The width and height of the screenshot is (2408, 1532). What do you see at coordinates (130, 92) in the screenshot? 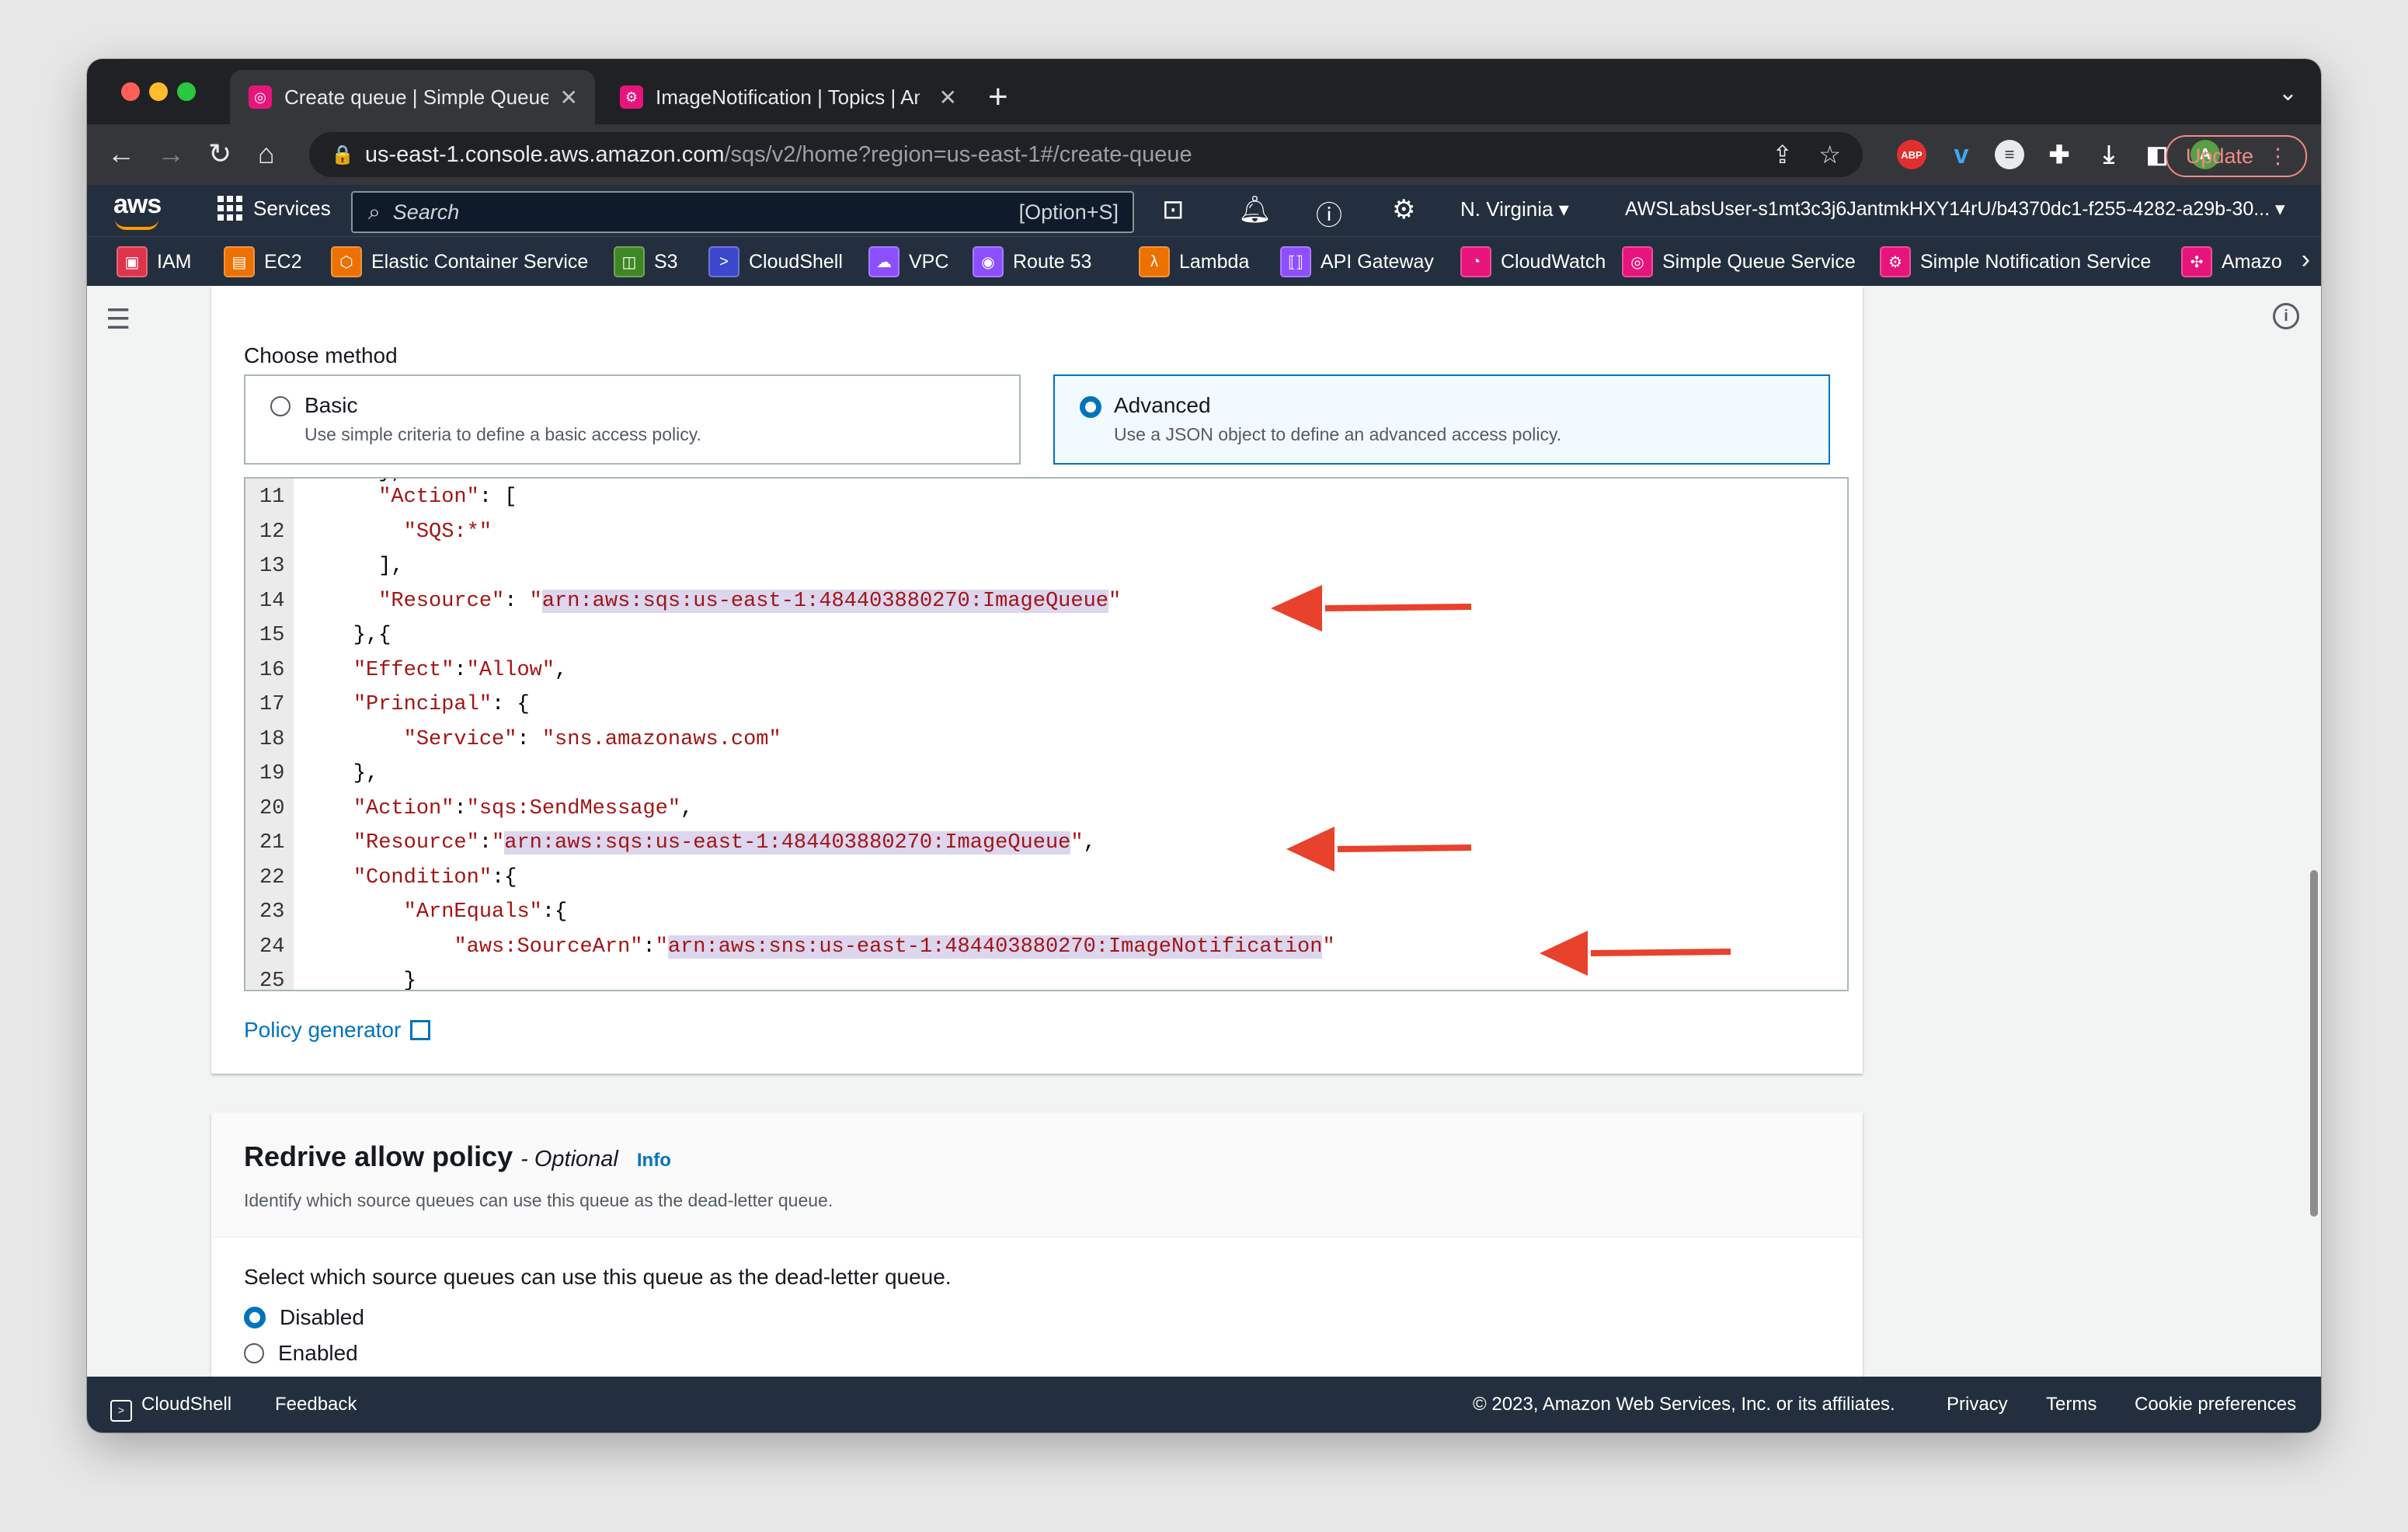
I see `close-window-button` at bounding box center [130, 92].